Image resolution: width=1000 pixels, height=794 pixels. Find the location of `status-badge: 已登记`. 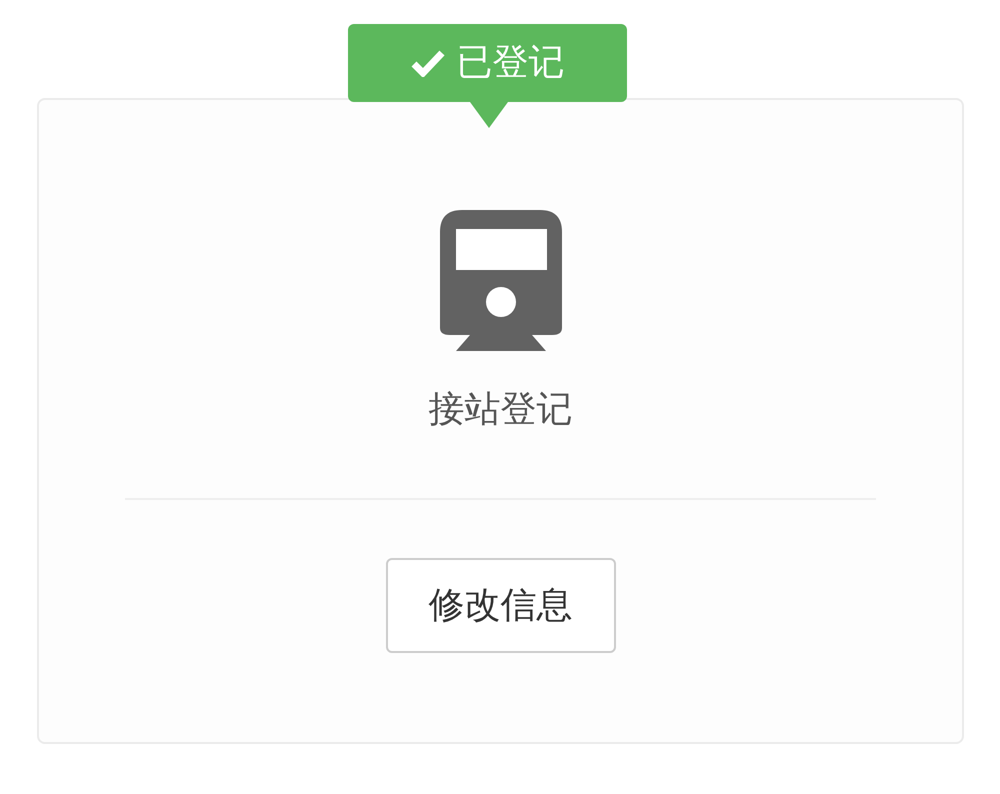

status-badge: 已登记 is located at coordinates (487, 63).